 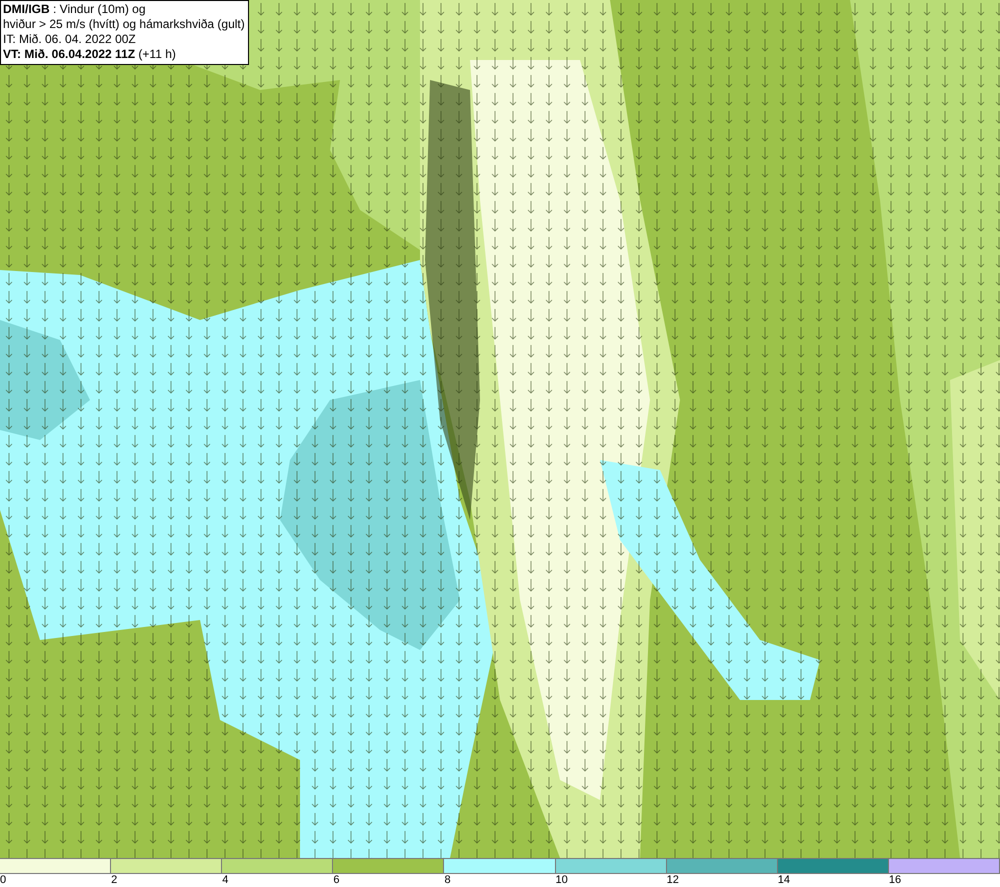 What do you see at coordinates (74, 9) in the screenshot?
I see `header-text: DMI/IGB : Vindur (10m) og` at bounding box center [74, 9].